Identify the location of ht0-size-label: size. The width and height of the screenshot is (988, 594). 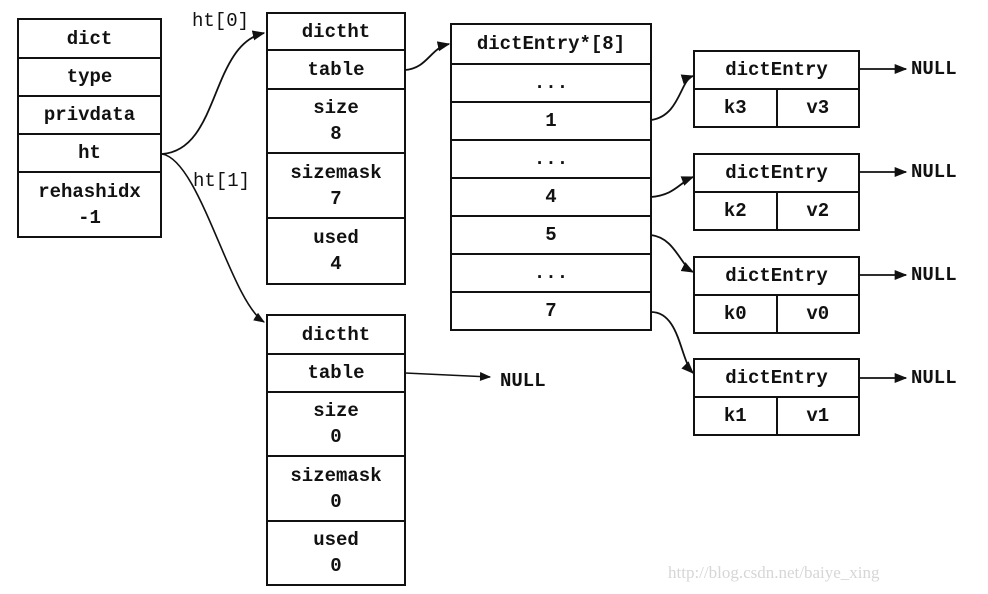
(336, 108).